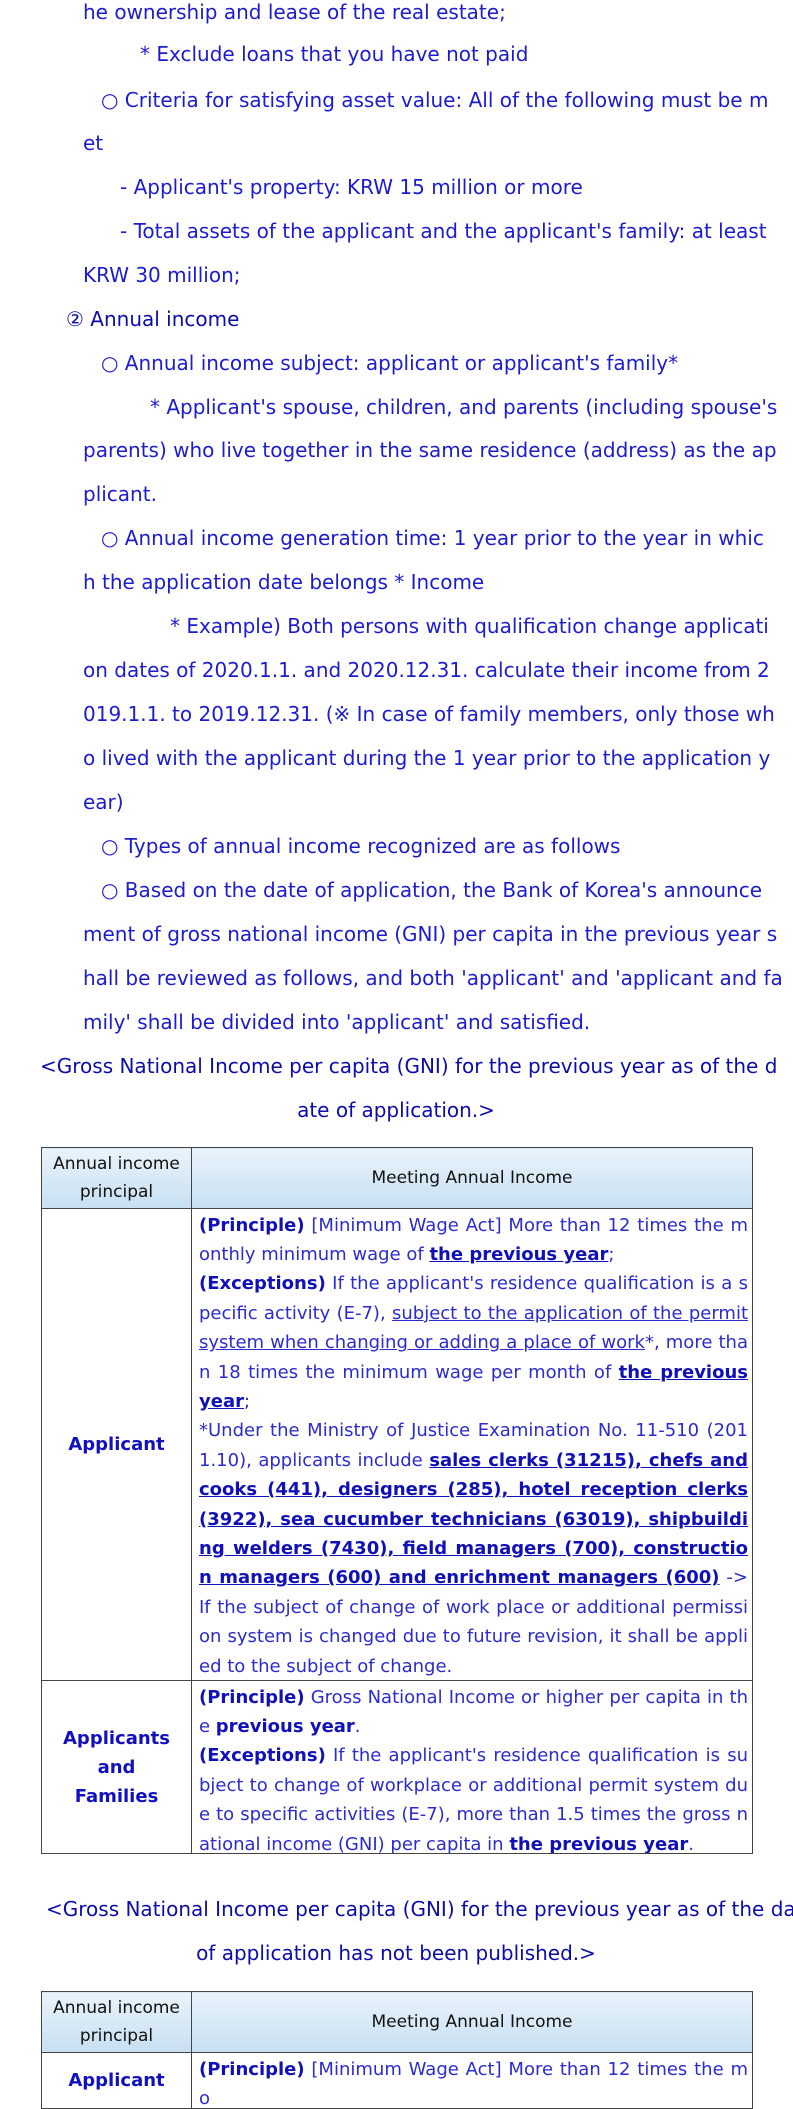 The height and width of the screenshot is (2109, 793). I want to click on text-line: et, so click(93, 143).